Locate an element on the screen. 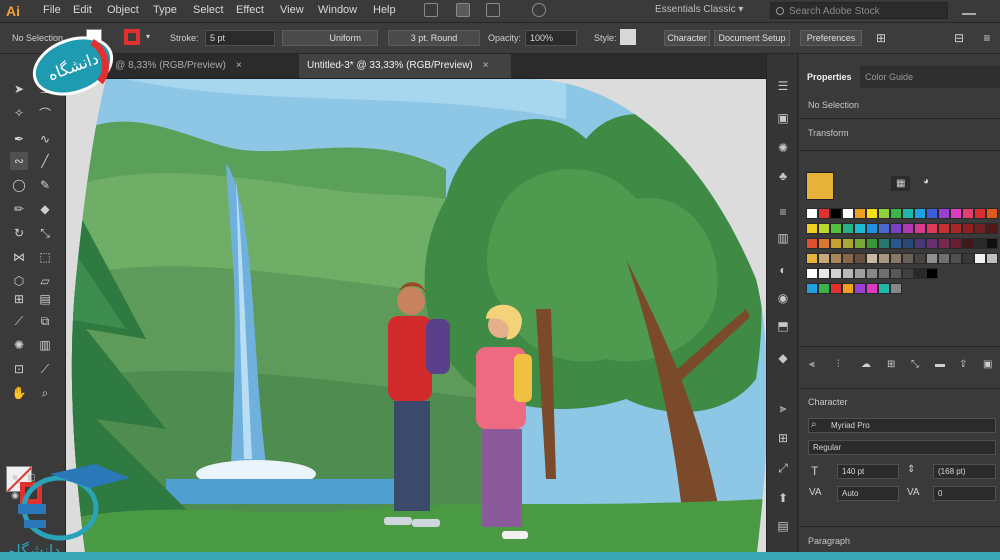 The height and width of the screenshot is (560, 1000). leading-field: (168 pt) is located at coordinates (964, 471).